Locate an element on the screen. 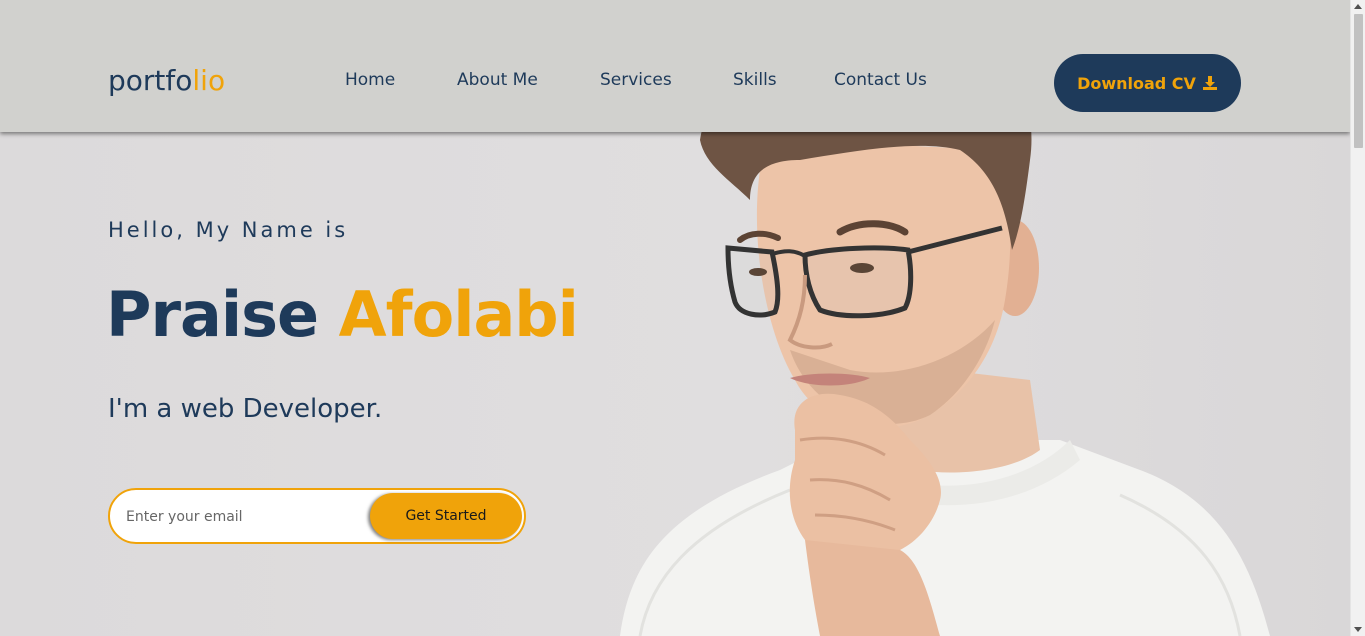 Image resolution: width=1365 pixels, height=636 pixels. scroll-down-icon is located at coordinates (1358, 629).